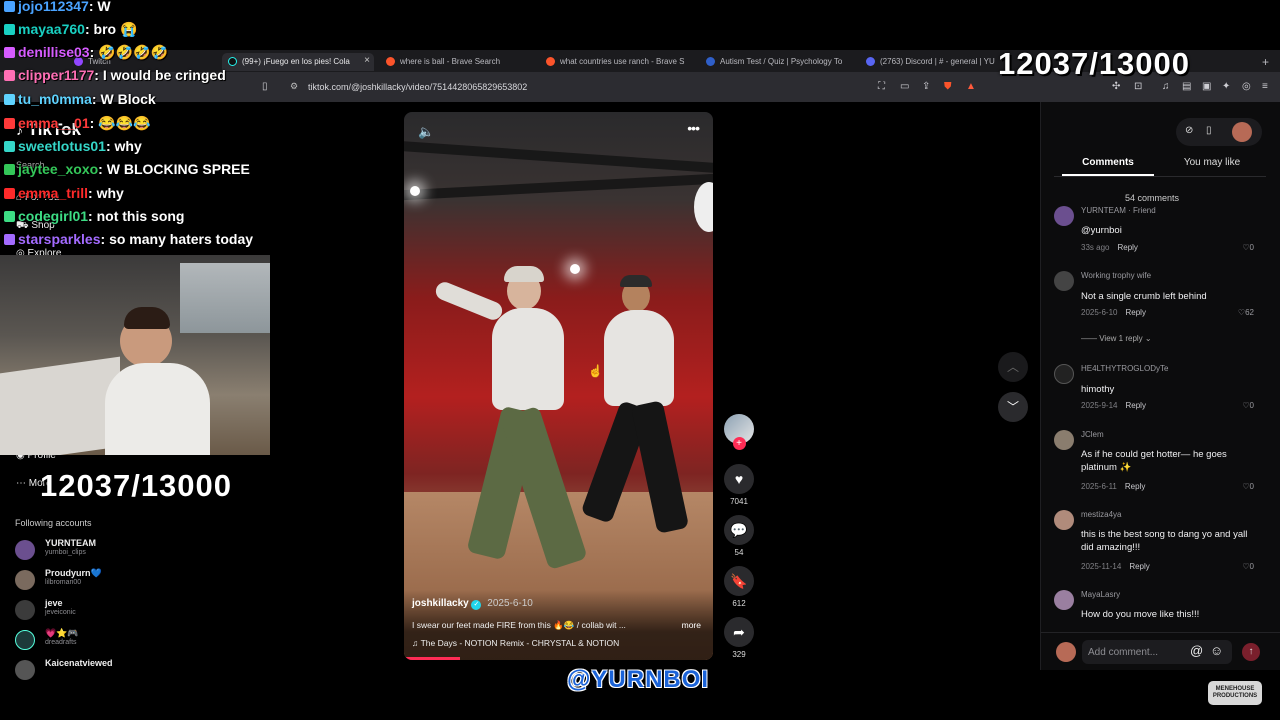 This screenshot has height=720, width=1280. I want to click on chat-message: jaytee_xoxo: W BLOCKING SPREE, so click(127, 169).